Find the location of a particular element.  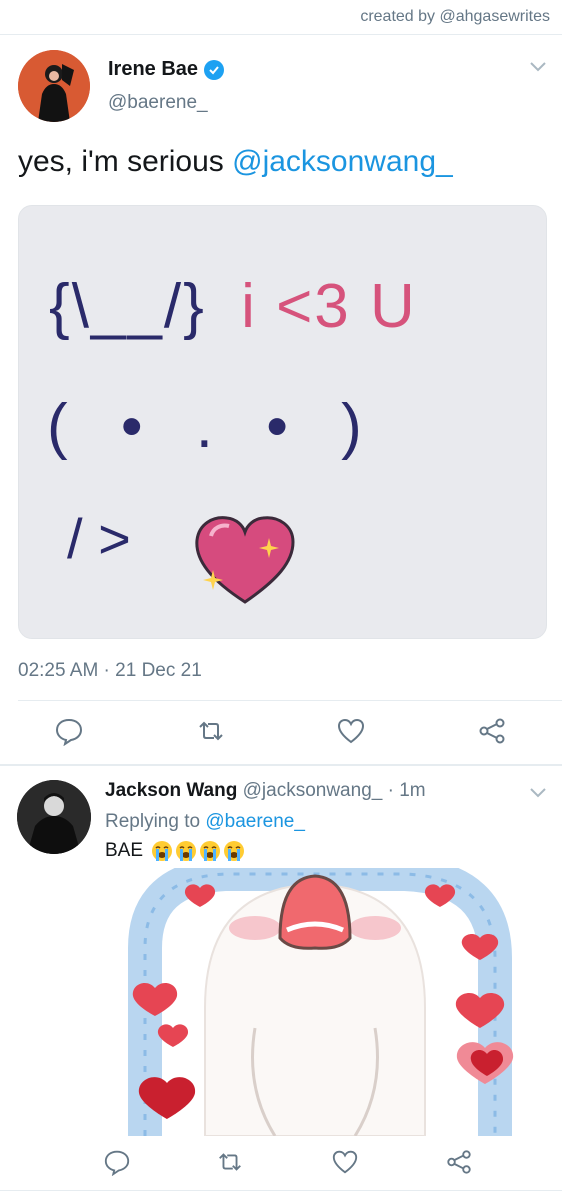

reply-header: Jackson Wang @jacksonwang_ · 1m is located at coordinates (265, 791).